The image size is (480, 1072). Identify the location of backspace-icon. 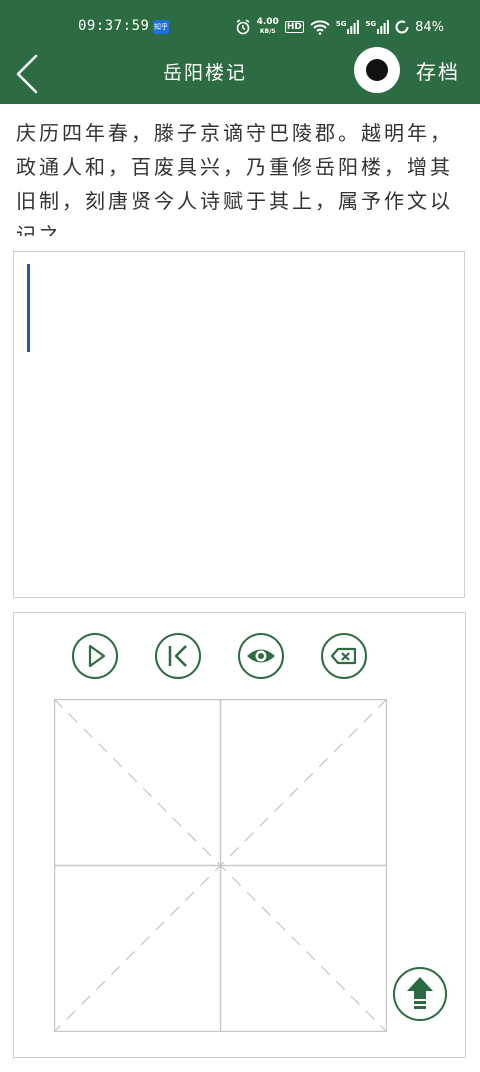
(343, 656).